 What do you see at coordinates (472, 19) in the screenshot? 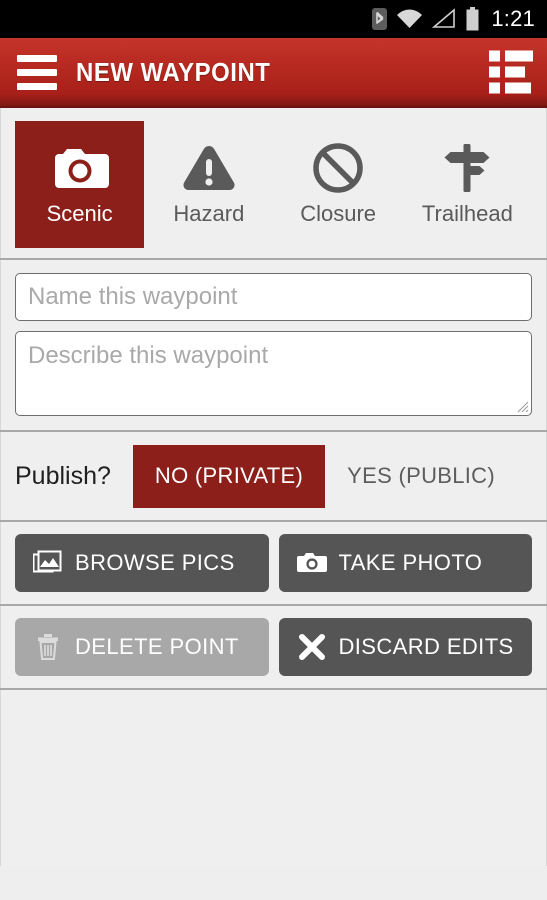
I see `battery-icon` at bounding box center [472, 19].